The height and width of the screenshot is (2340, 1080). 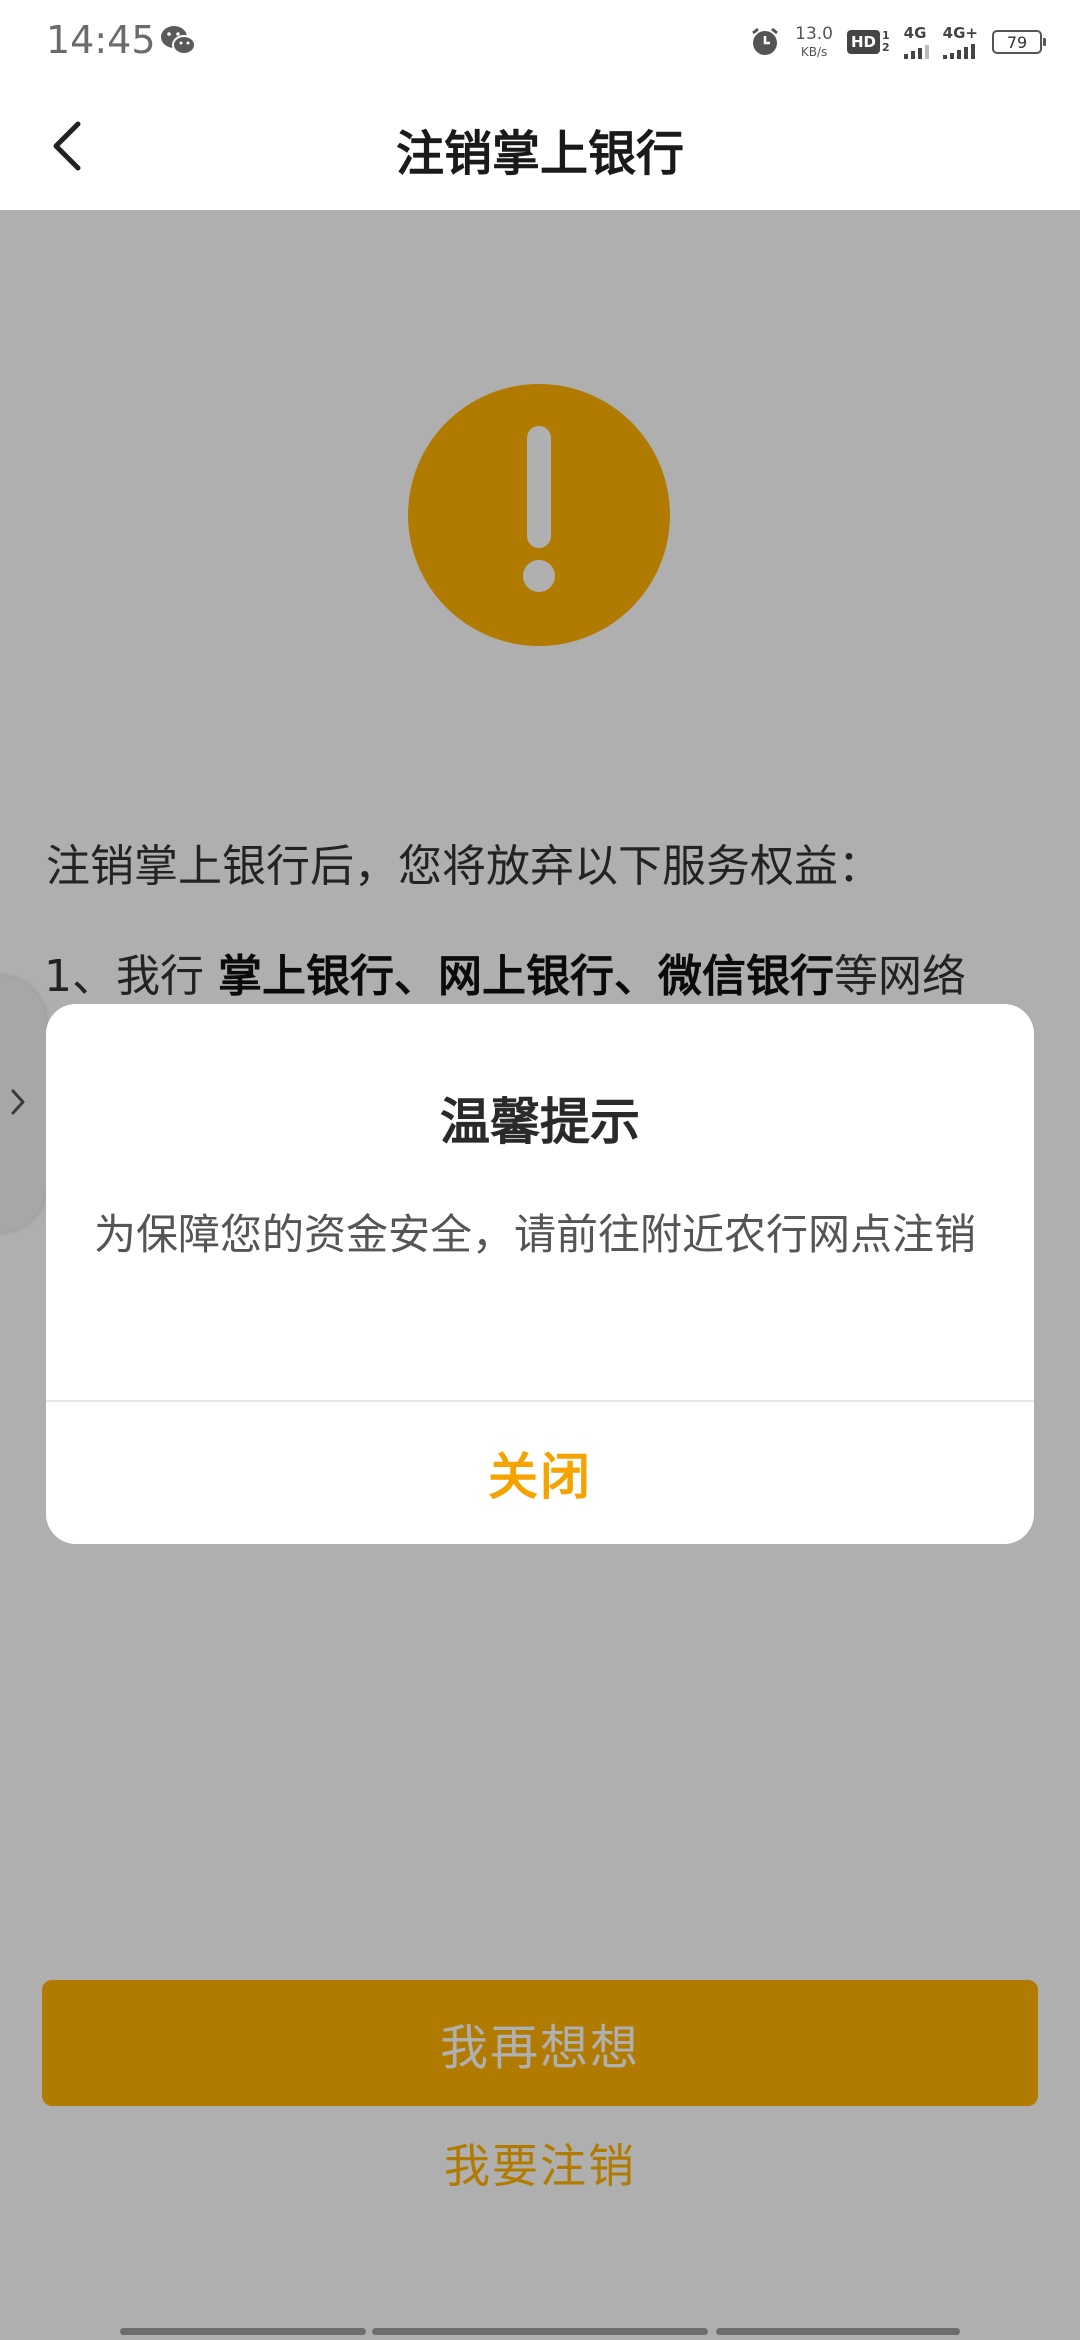 I want to click on battery-level: 79, so click(x=1017, y=42).